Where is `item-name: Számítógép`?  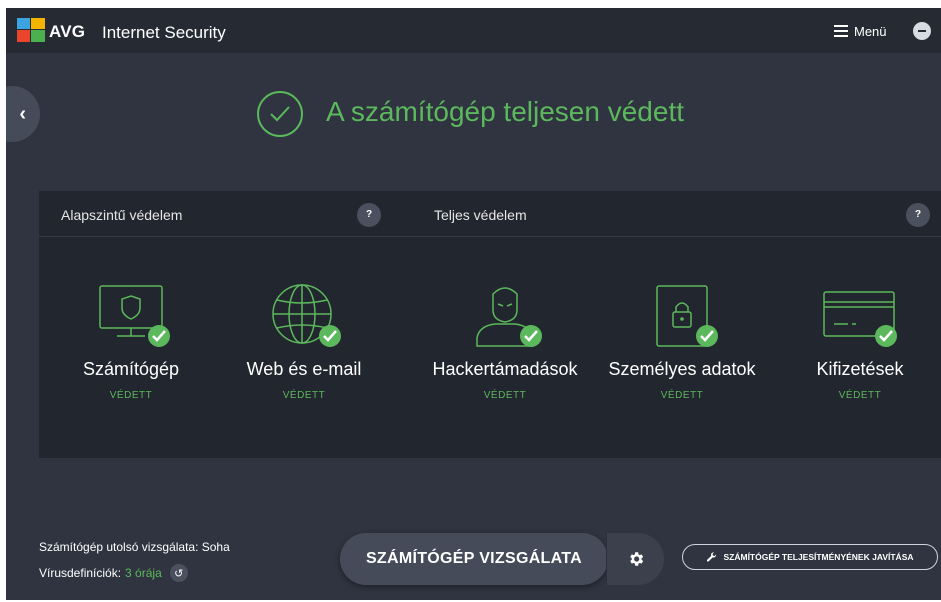
item-name: Számítógép is located at coordinates (131, 369).